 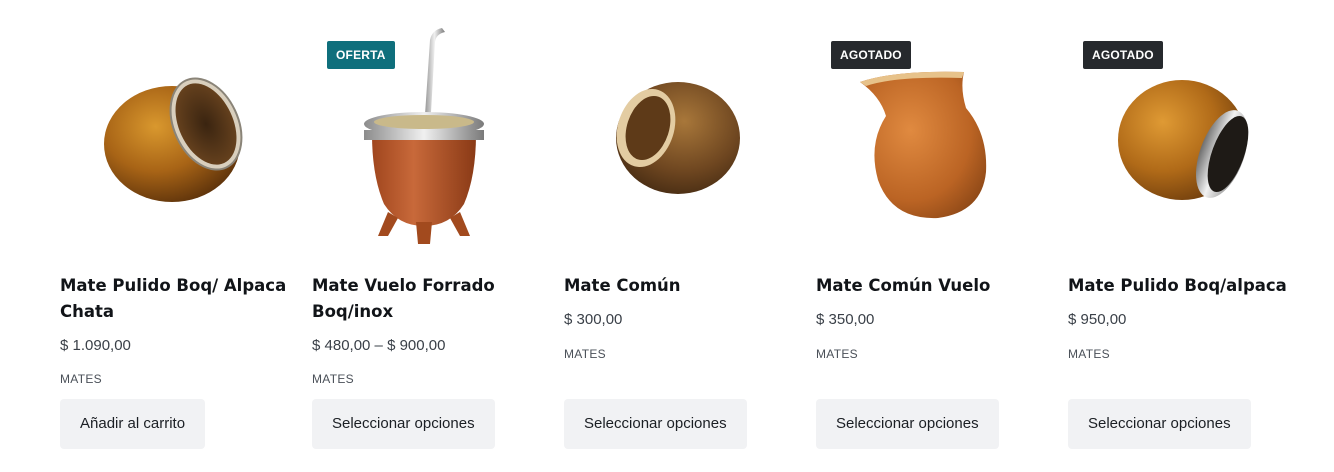 I want to click on product-title: Mate Común Vuelo, so click(x=931, y=286).